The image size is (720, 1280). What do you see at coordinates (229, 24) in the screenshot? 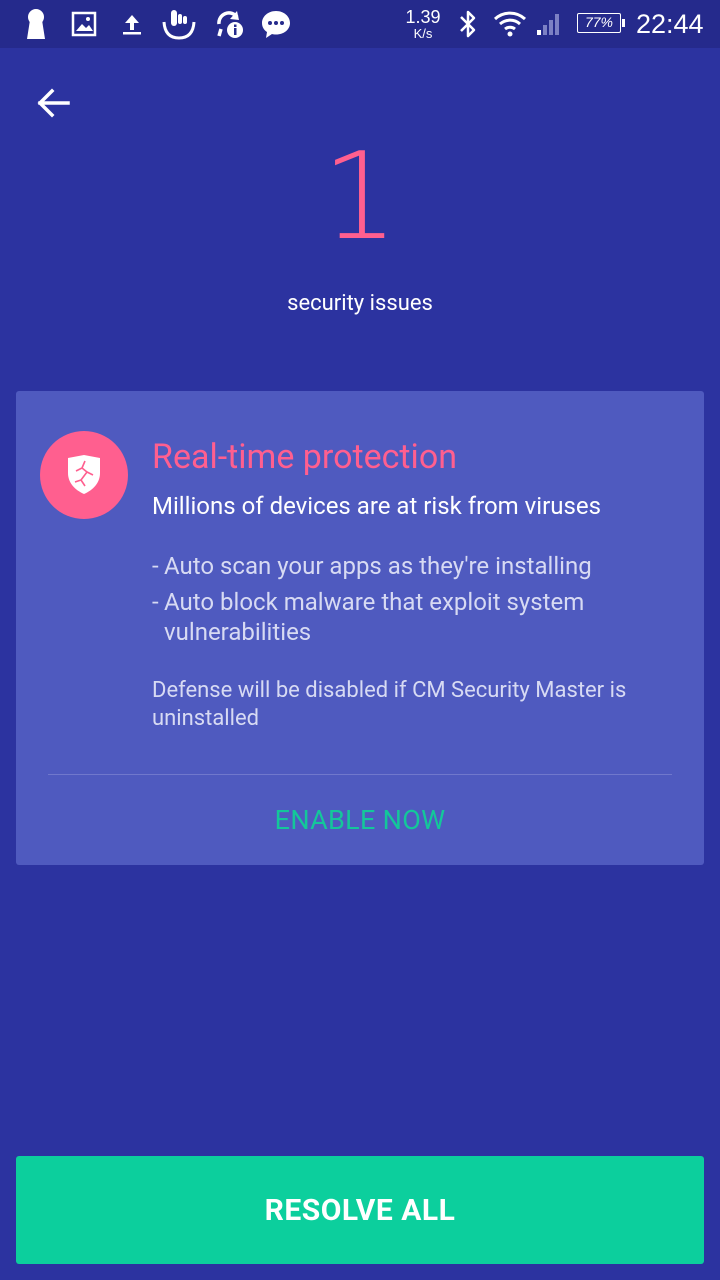
I see `sync-info-icon` at bounding box center [229, 24].